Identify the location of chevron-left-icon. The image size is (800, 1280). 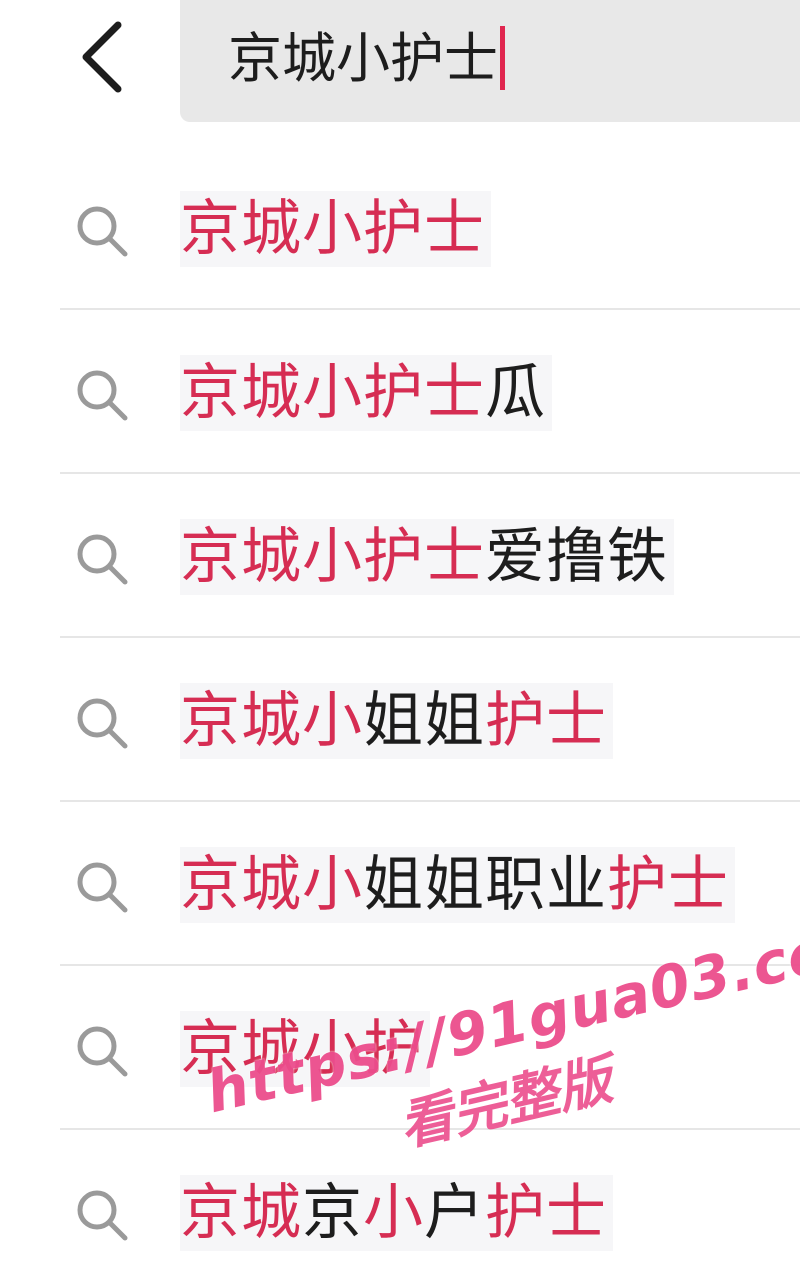
(102, 57).